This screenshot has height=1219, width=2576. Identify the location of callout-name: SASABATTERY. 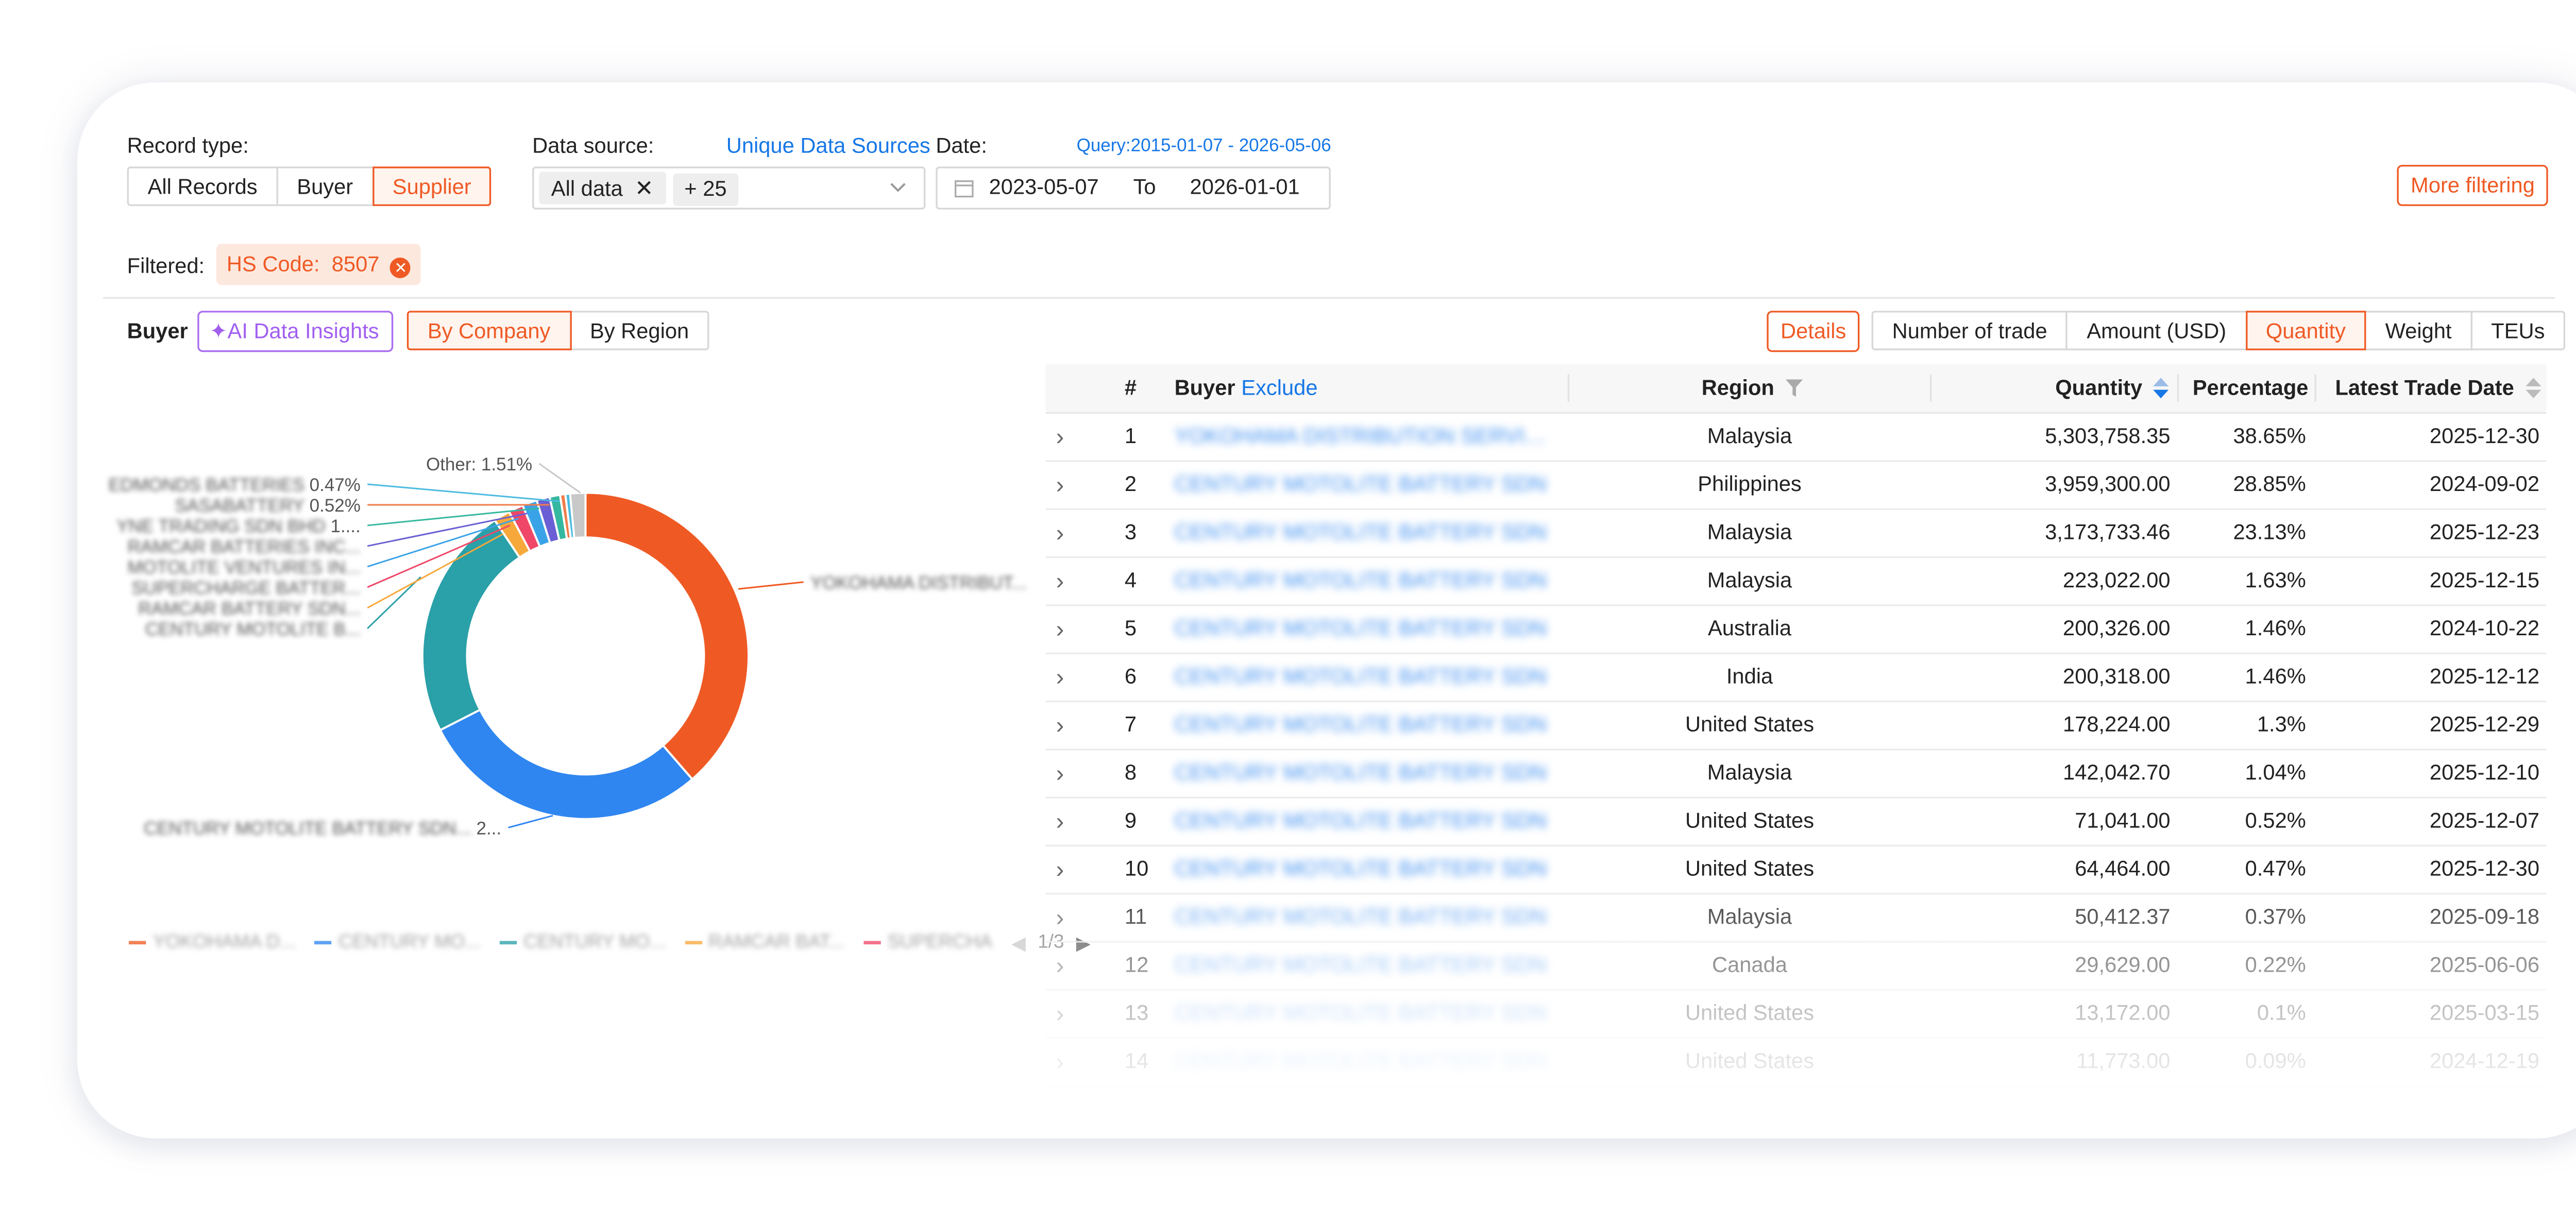
(239, 506).